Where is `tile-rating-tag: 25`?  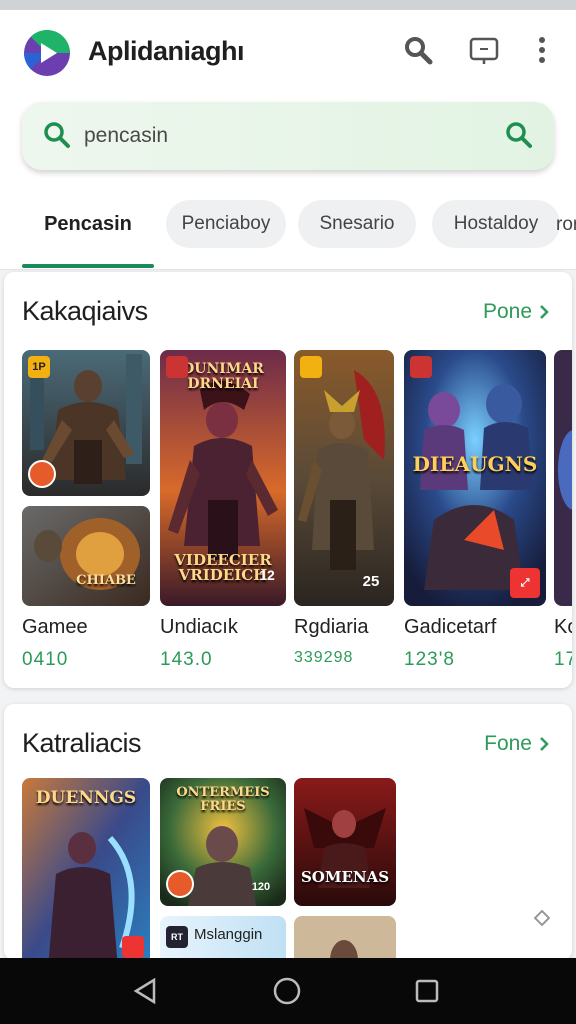
tile-rating-tag: 25 is located at coordinates (371, 581).